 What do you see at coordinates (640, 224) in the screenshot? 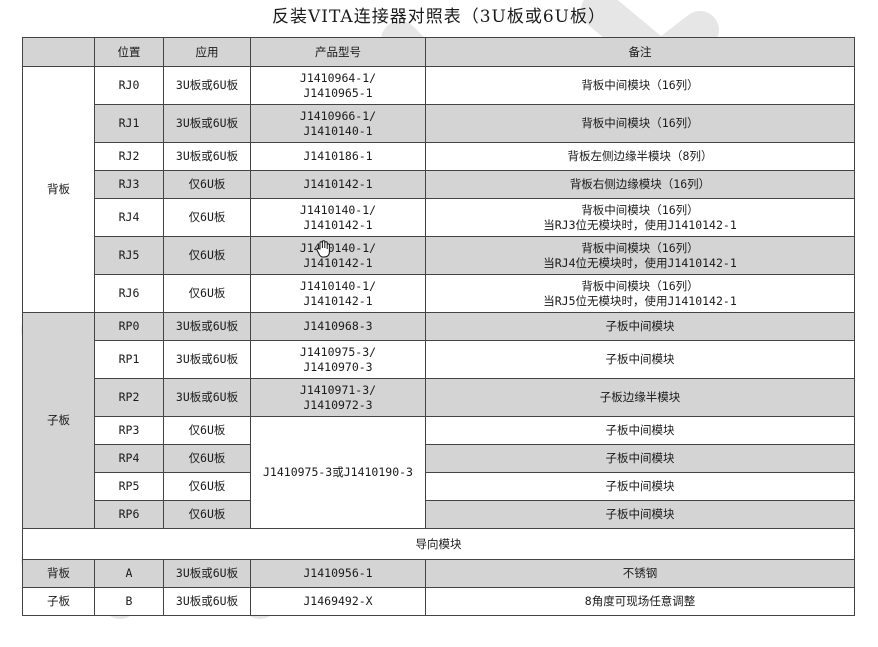
I see `note-line: 当RJ3位无模块时，使用J1410142-1` at bounding box center [640, 224].